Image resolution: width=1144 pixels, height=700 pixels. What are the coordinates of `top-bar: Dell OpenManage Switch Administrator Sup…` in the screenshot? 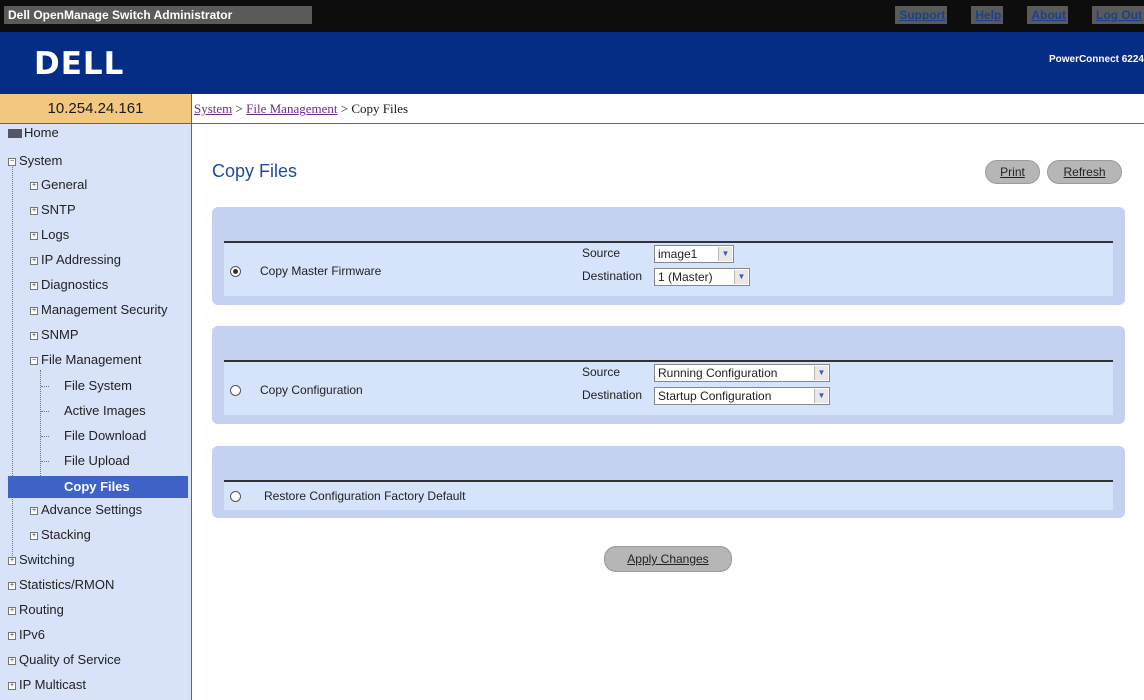 It's located at (572, 16).